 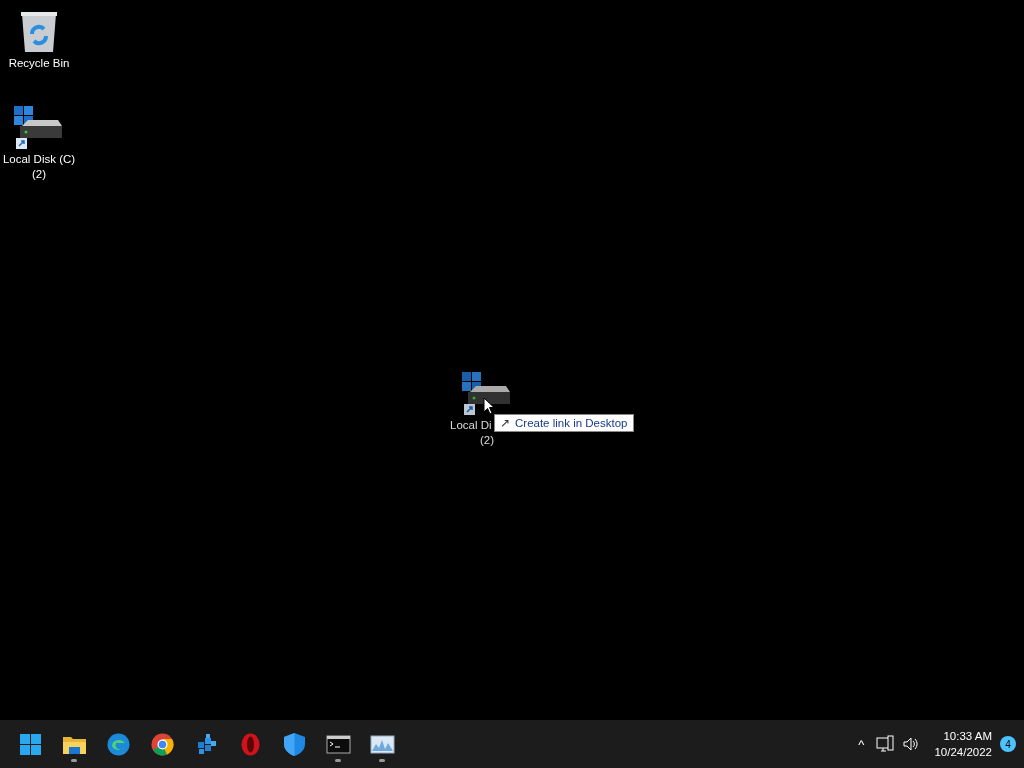 What do you see at coordinates (471, 425) in the screenshot?
I see `icon-label: Local Di` at bounding box center [471, 425].